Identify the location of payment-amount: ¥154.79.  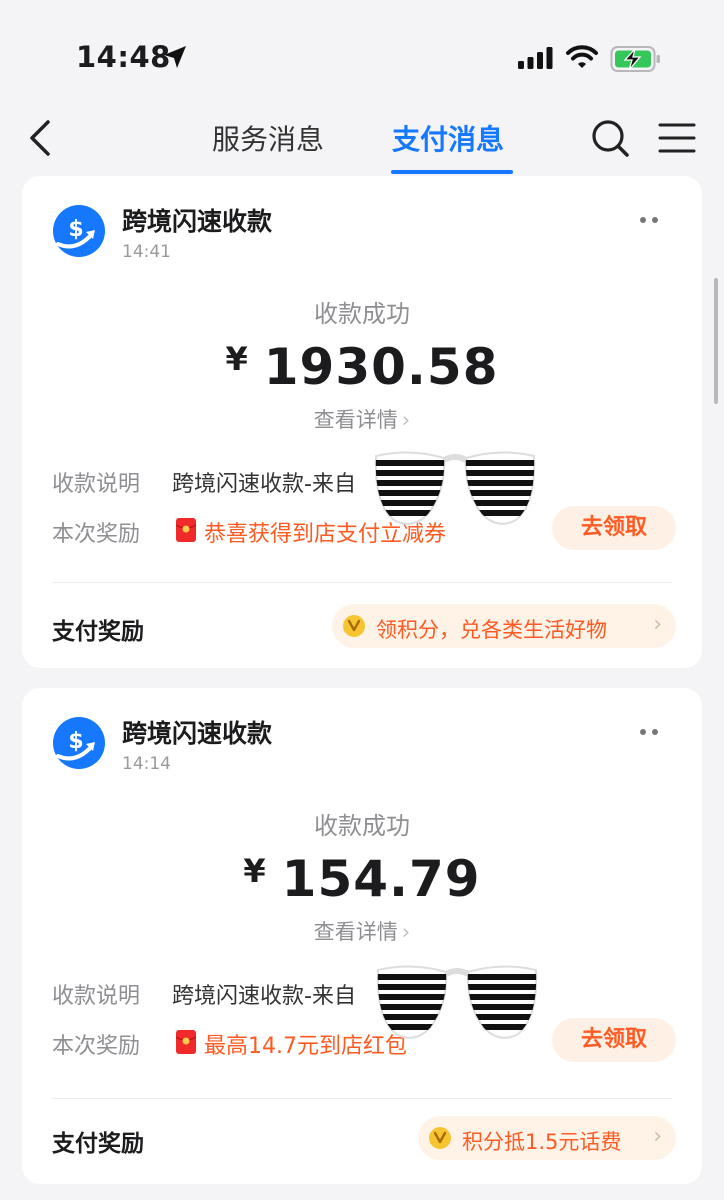
(362, 879).